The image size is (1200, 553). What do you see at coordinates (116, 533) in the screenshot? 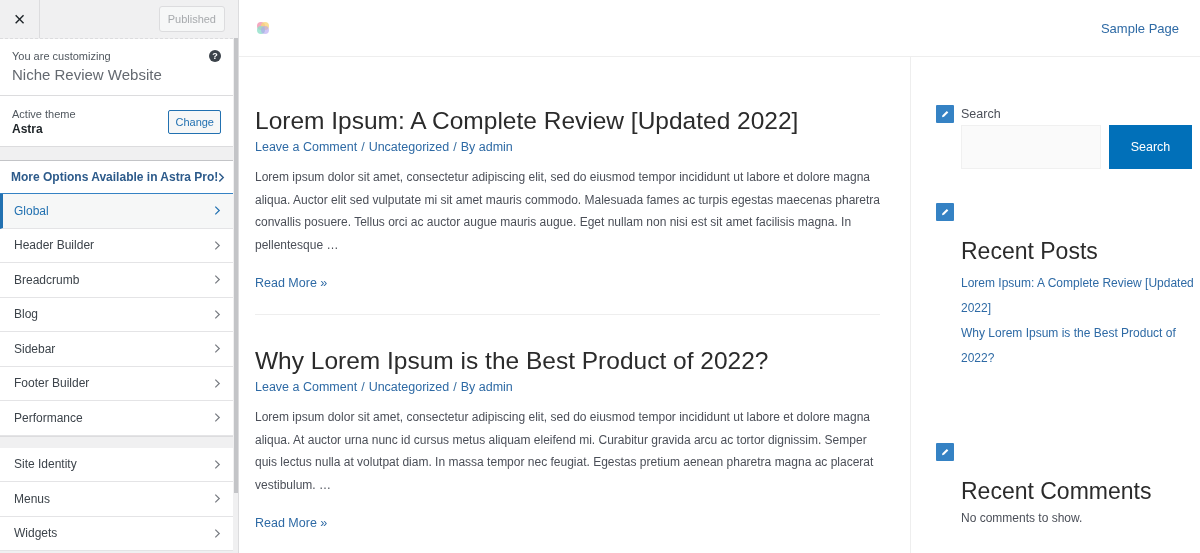
I see `menu-item: Widgets` at bounding box center [116, 533].